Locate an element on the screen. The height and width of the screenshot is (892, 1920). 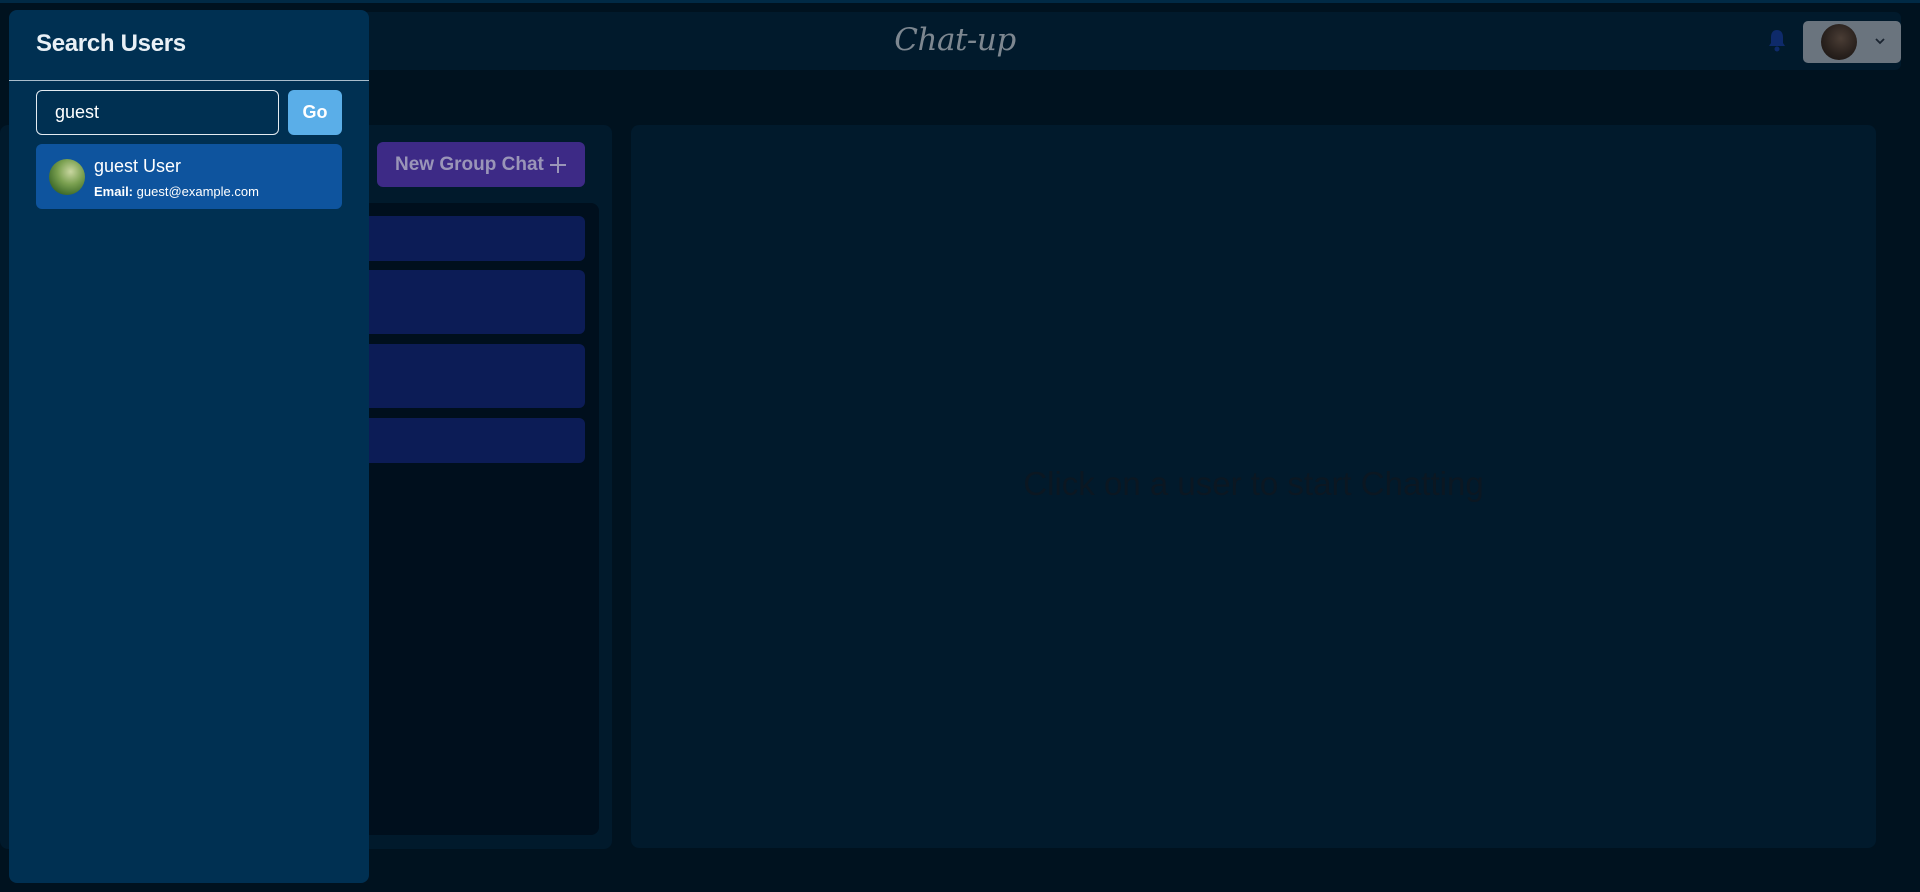
search-result-item: guest User Email: guest@example.com is located at coordinates (189, 176).